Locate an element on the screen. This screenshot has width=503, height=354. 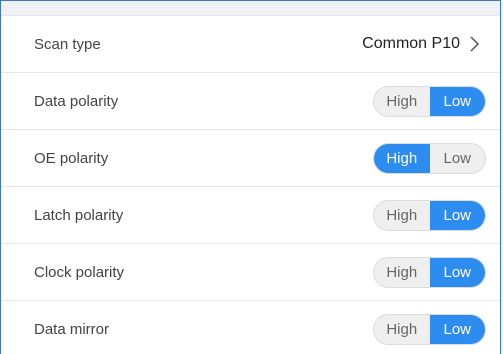
data-polarity-toggle: High Low is located at coordinates (429, 101).